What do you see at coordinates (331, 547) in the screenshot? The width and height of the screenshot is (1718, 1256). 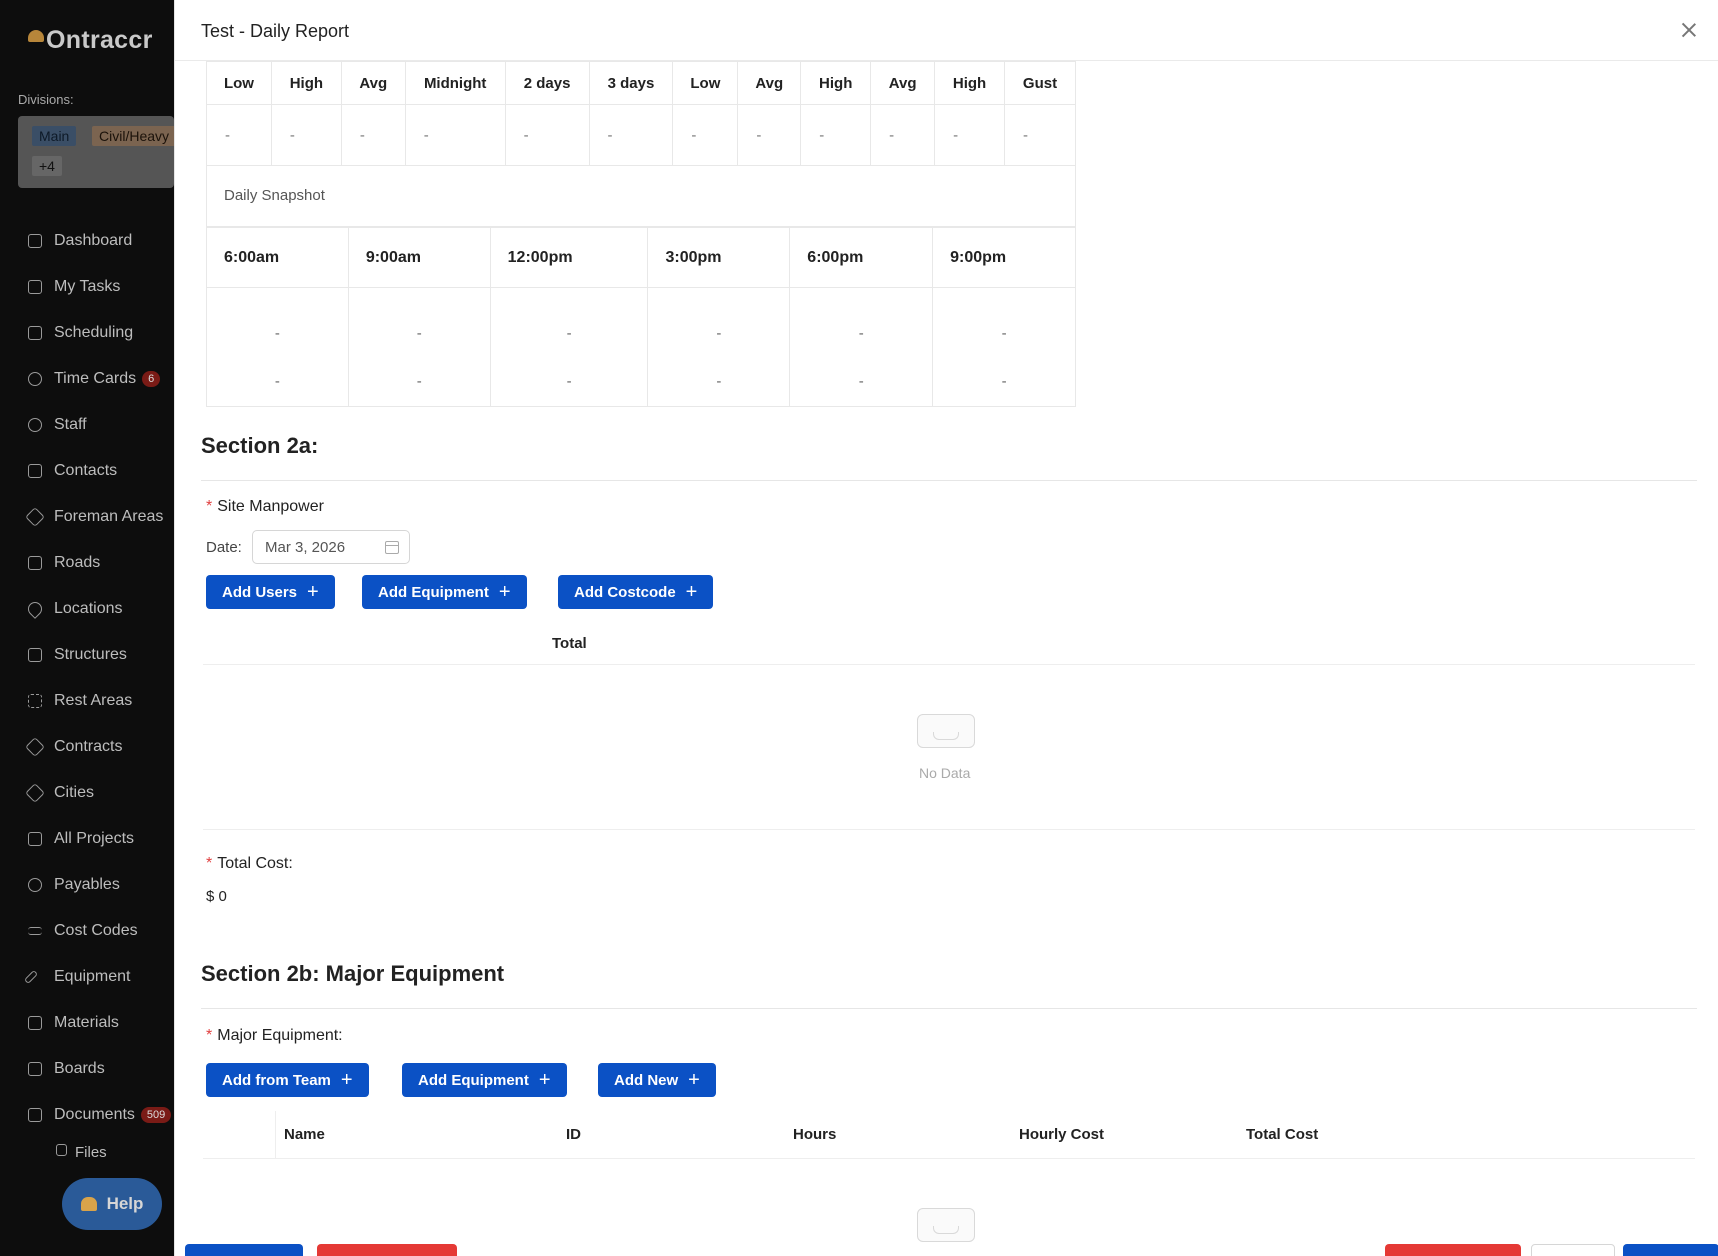 I see `date-picker-input: Mar 3, 2026` at bounding box center [331, 547].